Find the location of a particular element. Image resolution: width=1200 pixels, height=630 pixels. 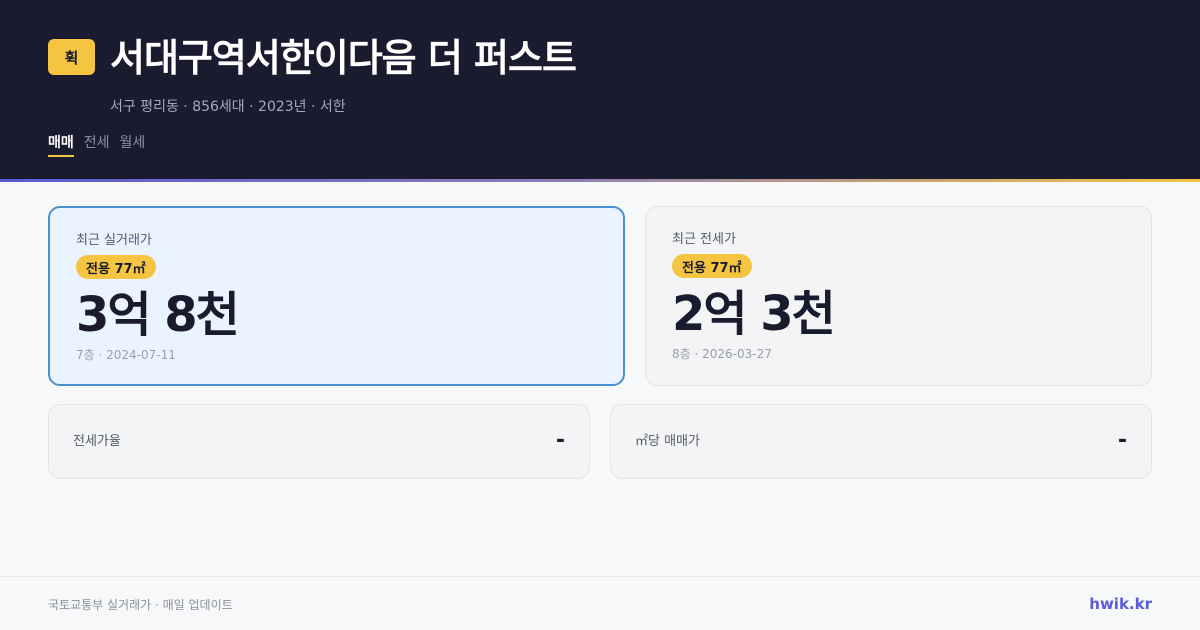

jeonse-ratio-card: 전세가율 - is located at coordinates (319, 441).